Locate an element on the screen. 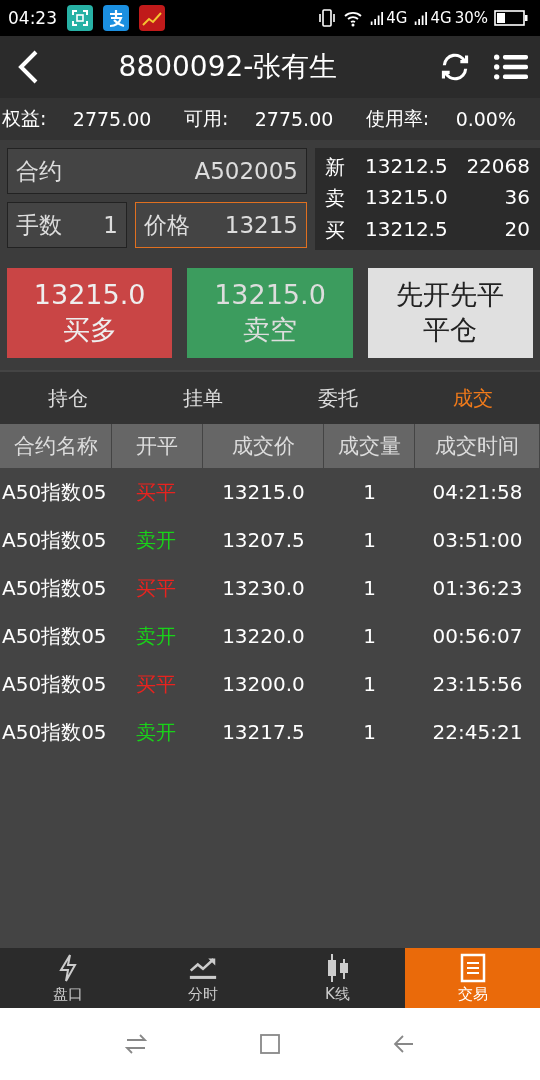  account-value: 0.00% is located at coordinates (485, 119).